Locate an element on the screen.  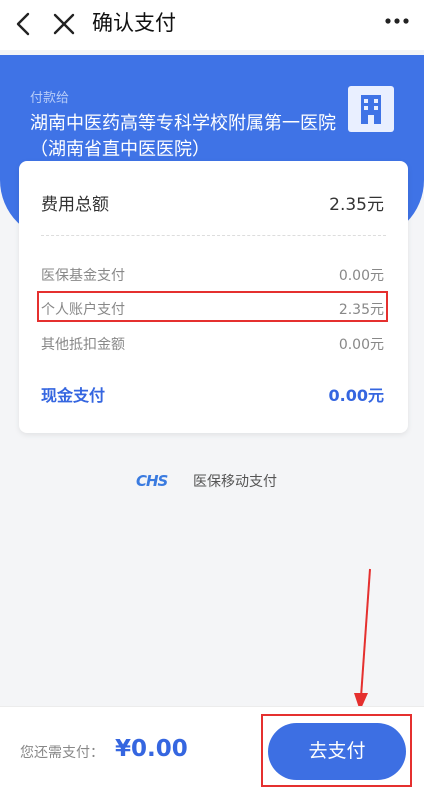
chs-logo: CHS is located at coordinates (152, 481).